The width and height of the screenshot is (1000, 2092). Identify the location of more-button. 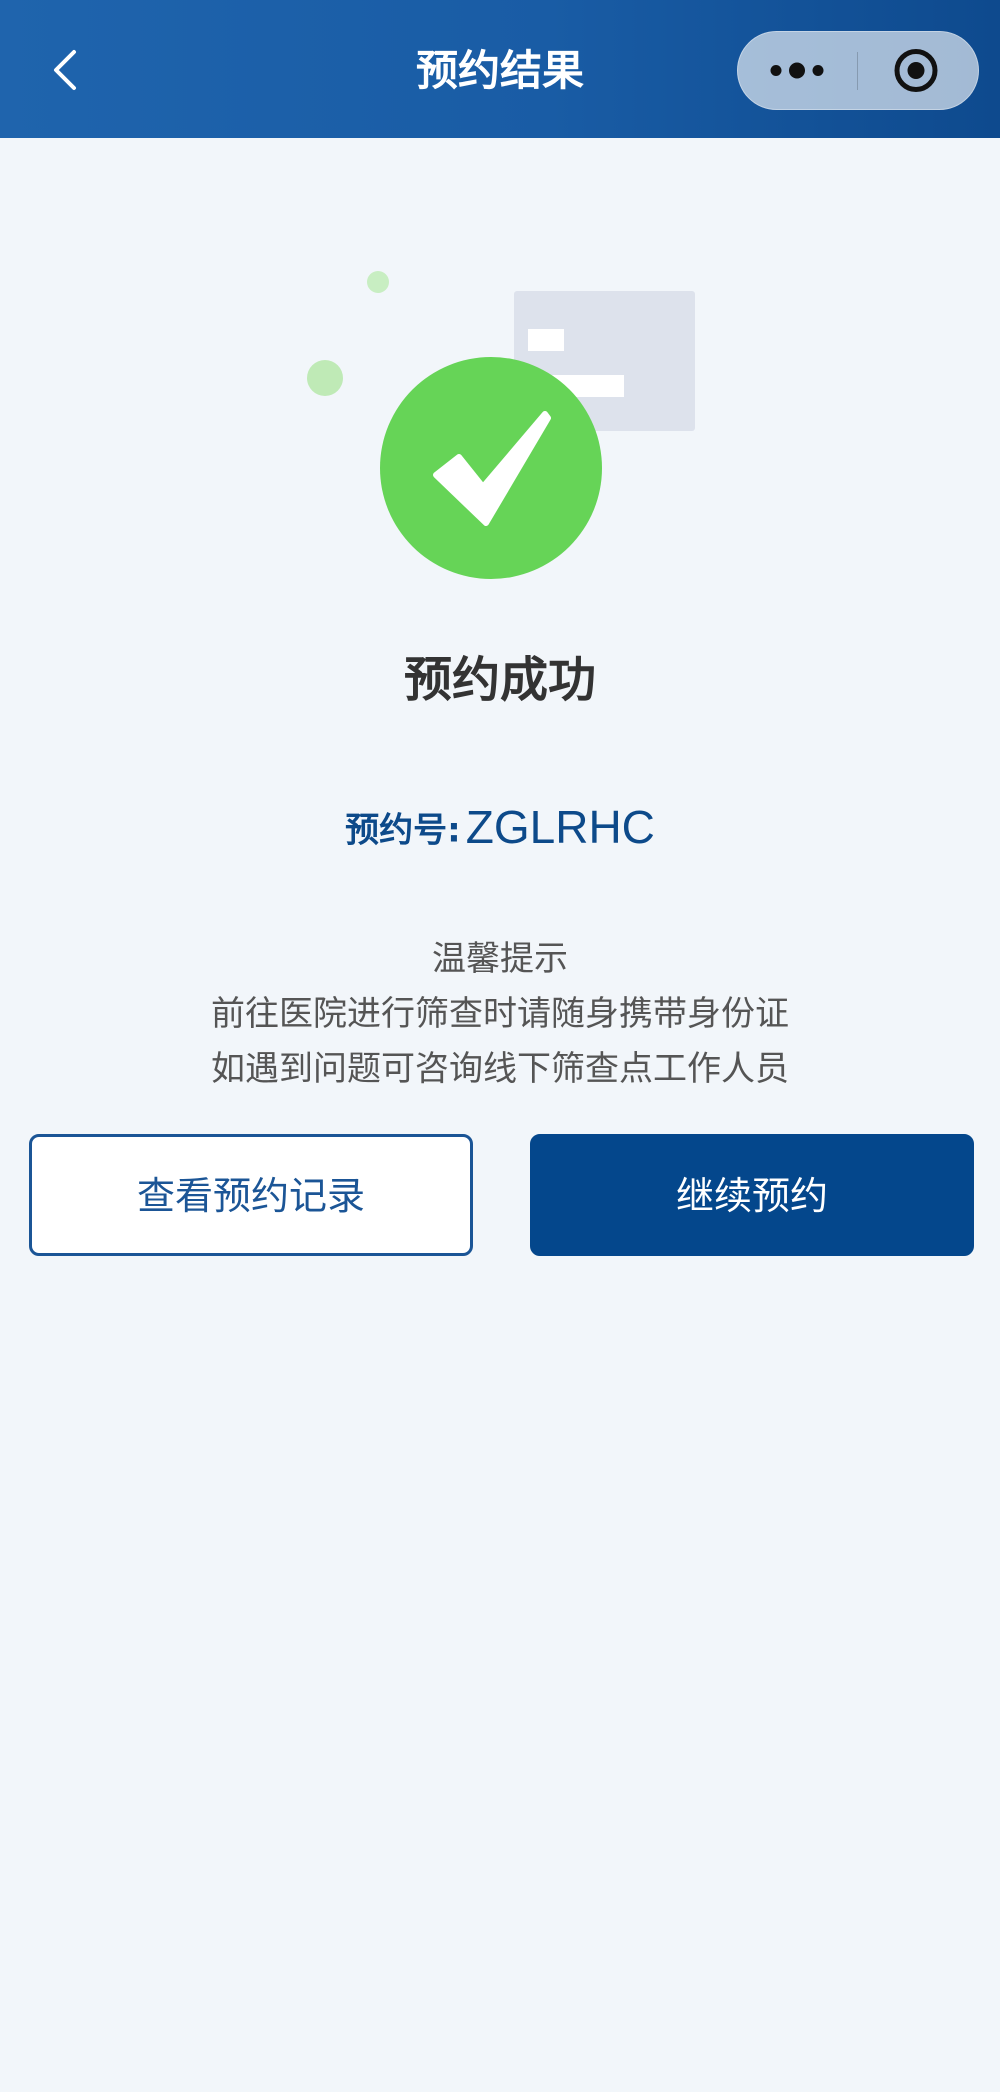
(798, 70).